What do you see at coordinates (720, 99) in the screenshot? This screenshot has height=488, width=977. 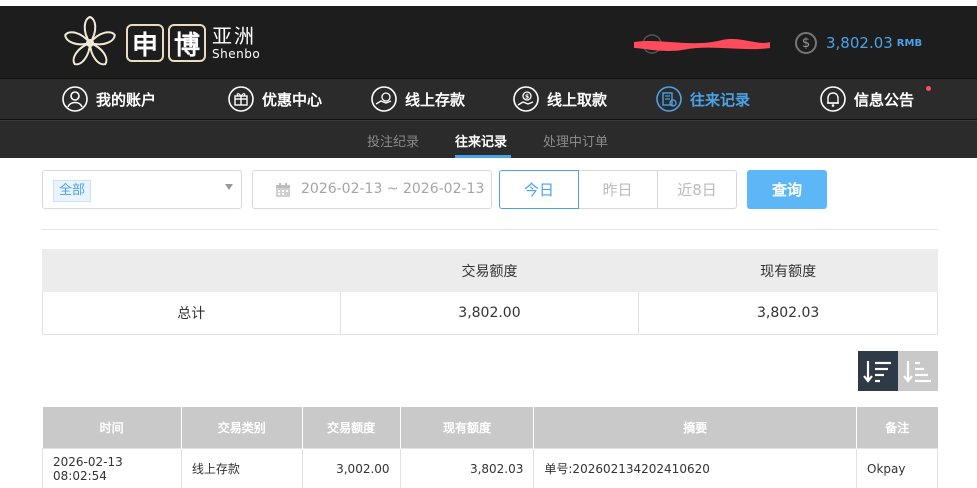 I see `nav-label: 往来记录` at bounding box center [720, 99].